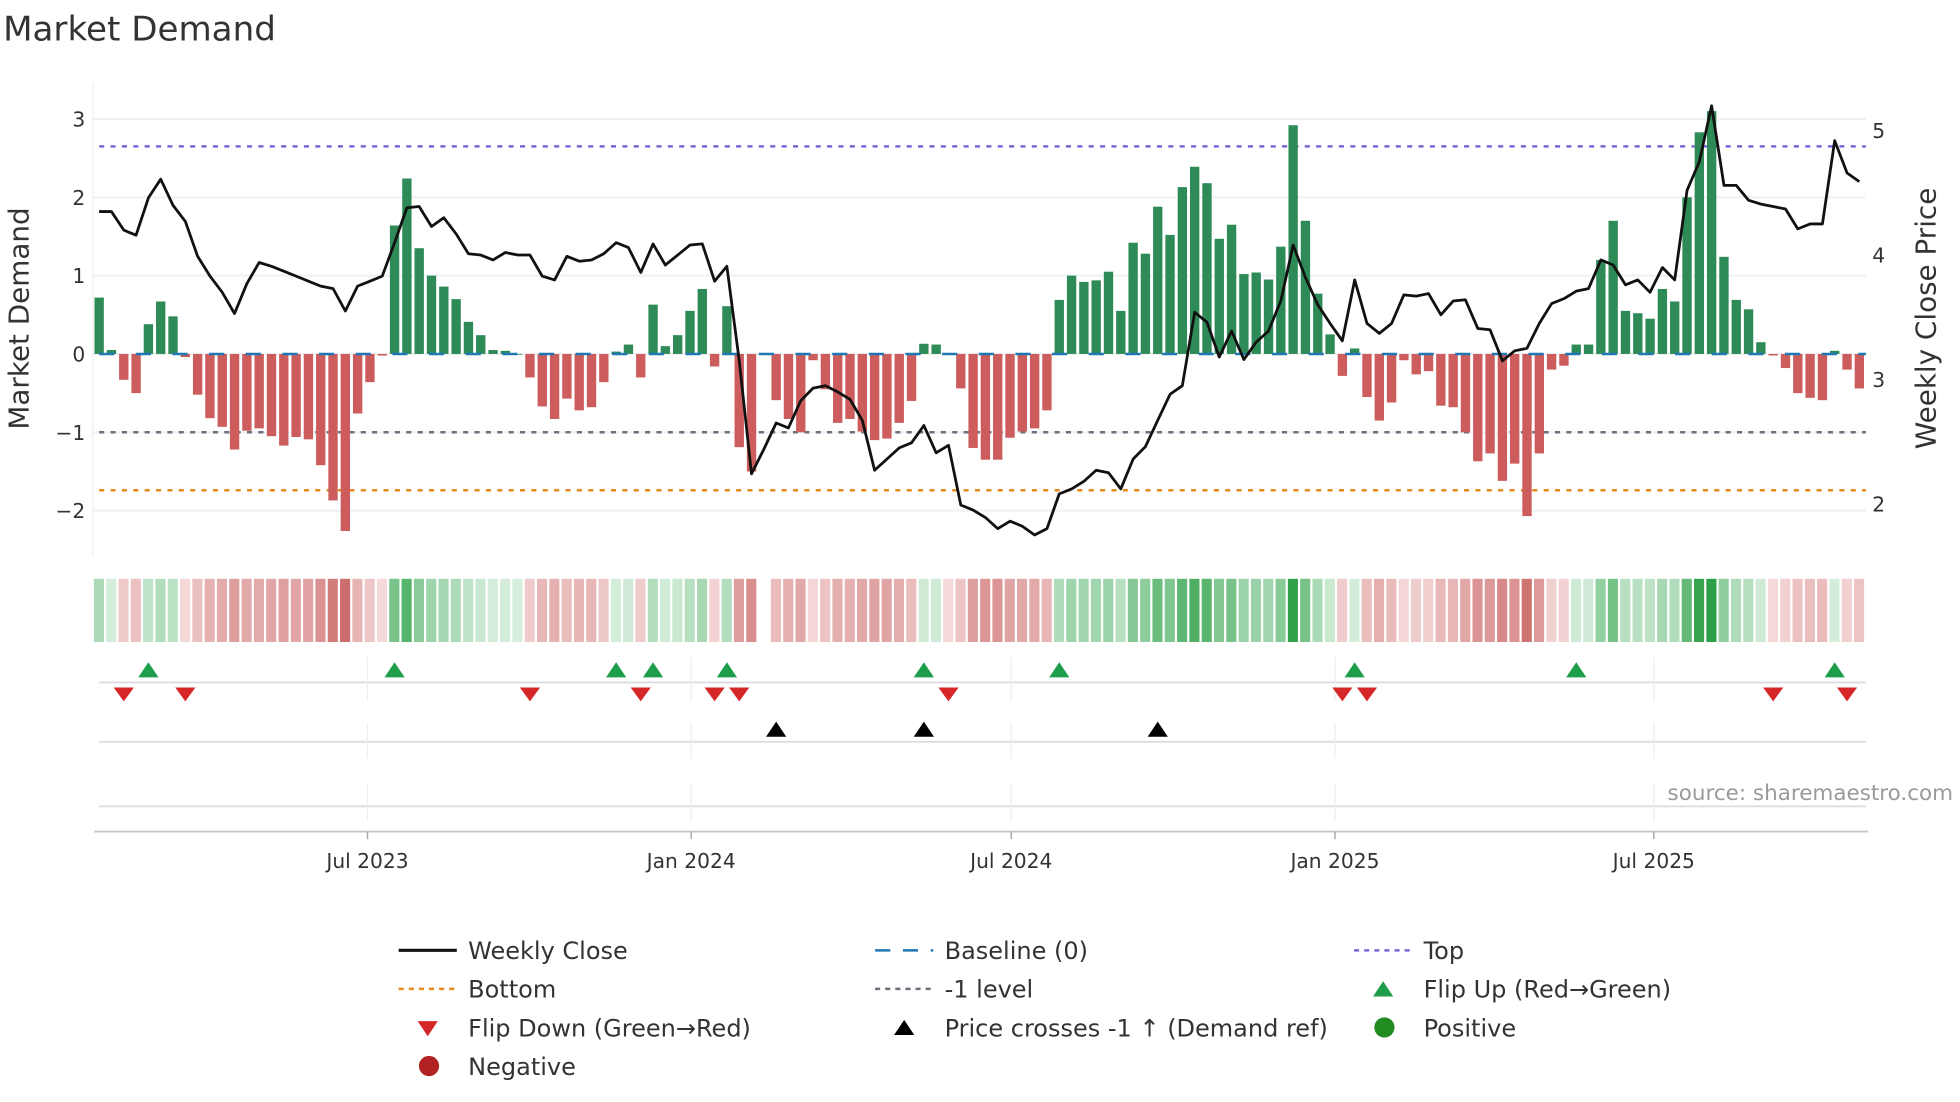 The height and width of the screenshot is (1102, 1960). I want to click on legend-item: Top, so click(1409, 951).